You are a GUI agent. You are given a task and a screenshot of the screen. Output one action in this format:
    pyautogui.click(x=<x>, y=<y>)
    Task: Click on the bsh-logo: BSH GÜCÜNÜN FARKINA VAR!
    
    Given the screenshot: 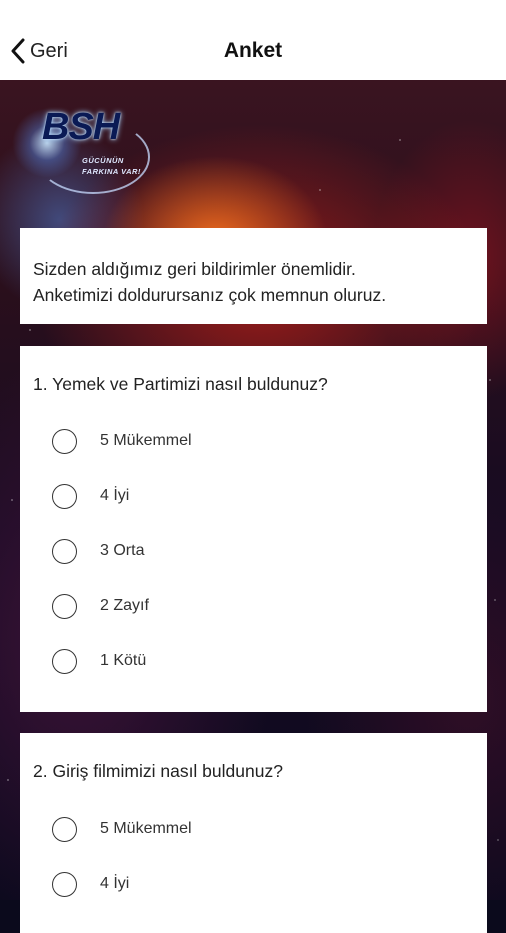 What is the action you would take?
    pyautogui.click(x=82, y=150)
    